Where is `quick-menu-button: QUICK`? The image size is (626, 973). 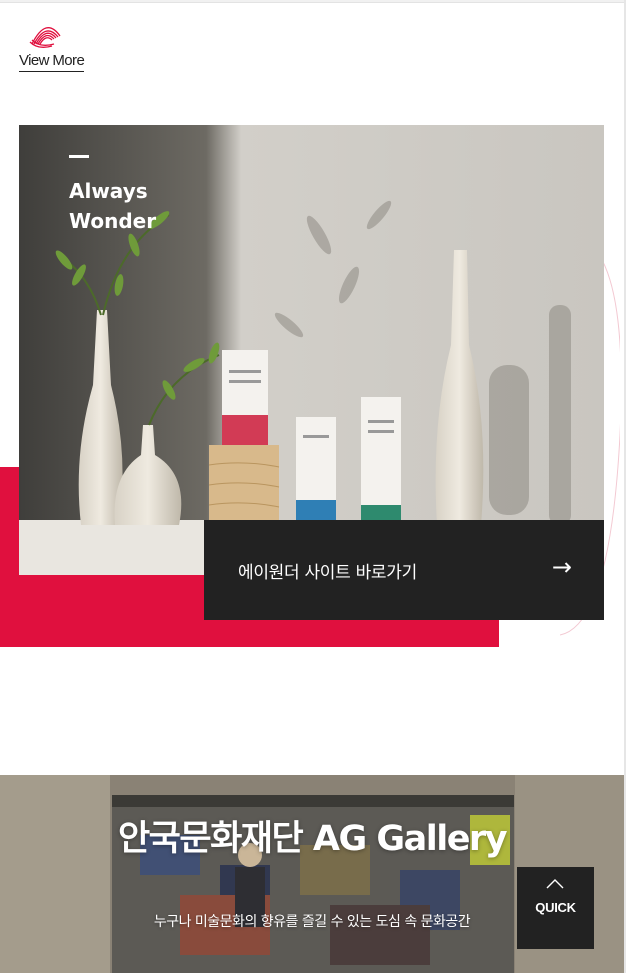
quick-menu-button: QUICK is located at coordinates (555, 908).